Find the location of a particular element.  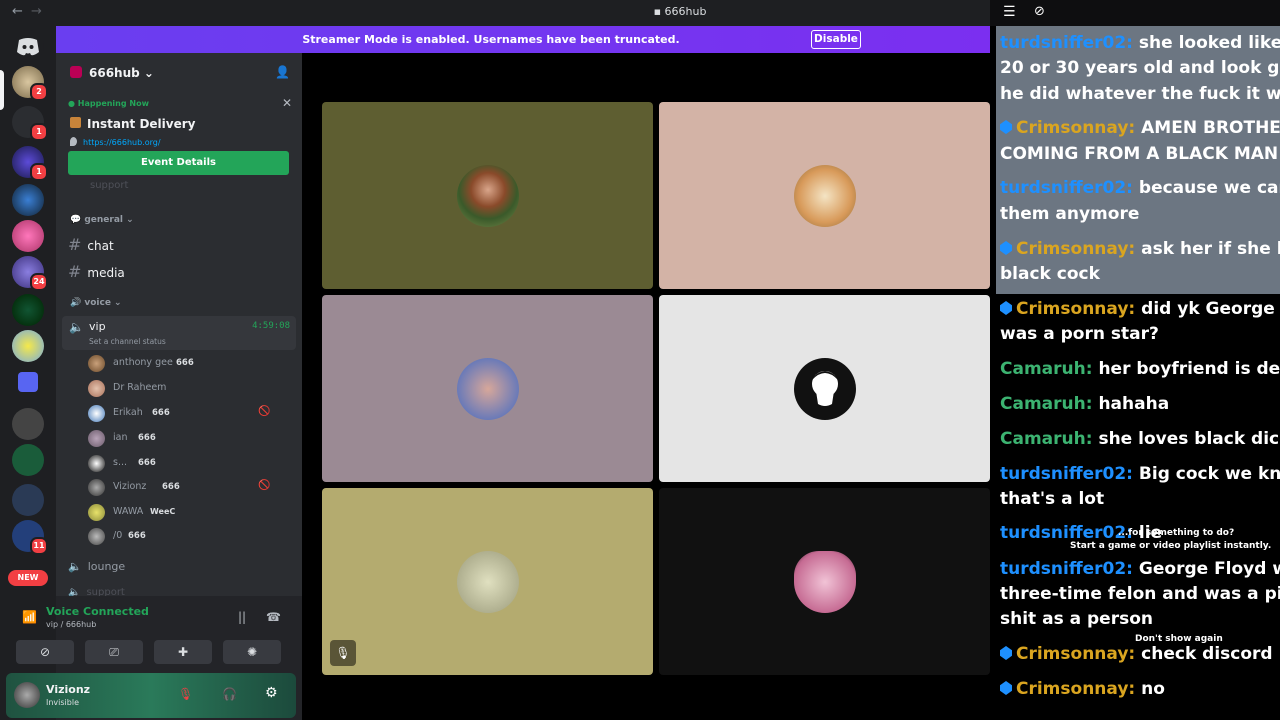

member-name: ian is located at coordinates (120, 437).